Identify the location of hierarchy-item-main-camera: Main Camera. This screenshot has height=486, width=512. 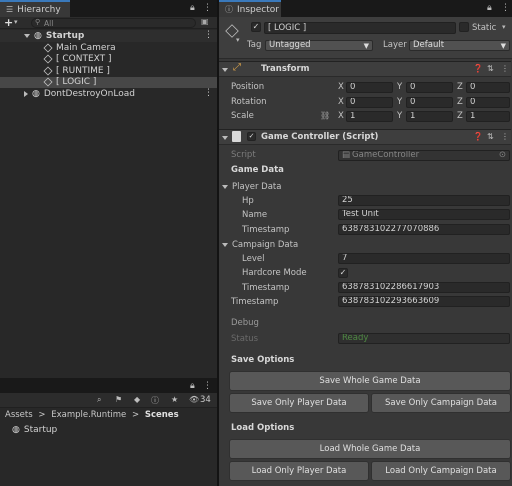
(79, 48).